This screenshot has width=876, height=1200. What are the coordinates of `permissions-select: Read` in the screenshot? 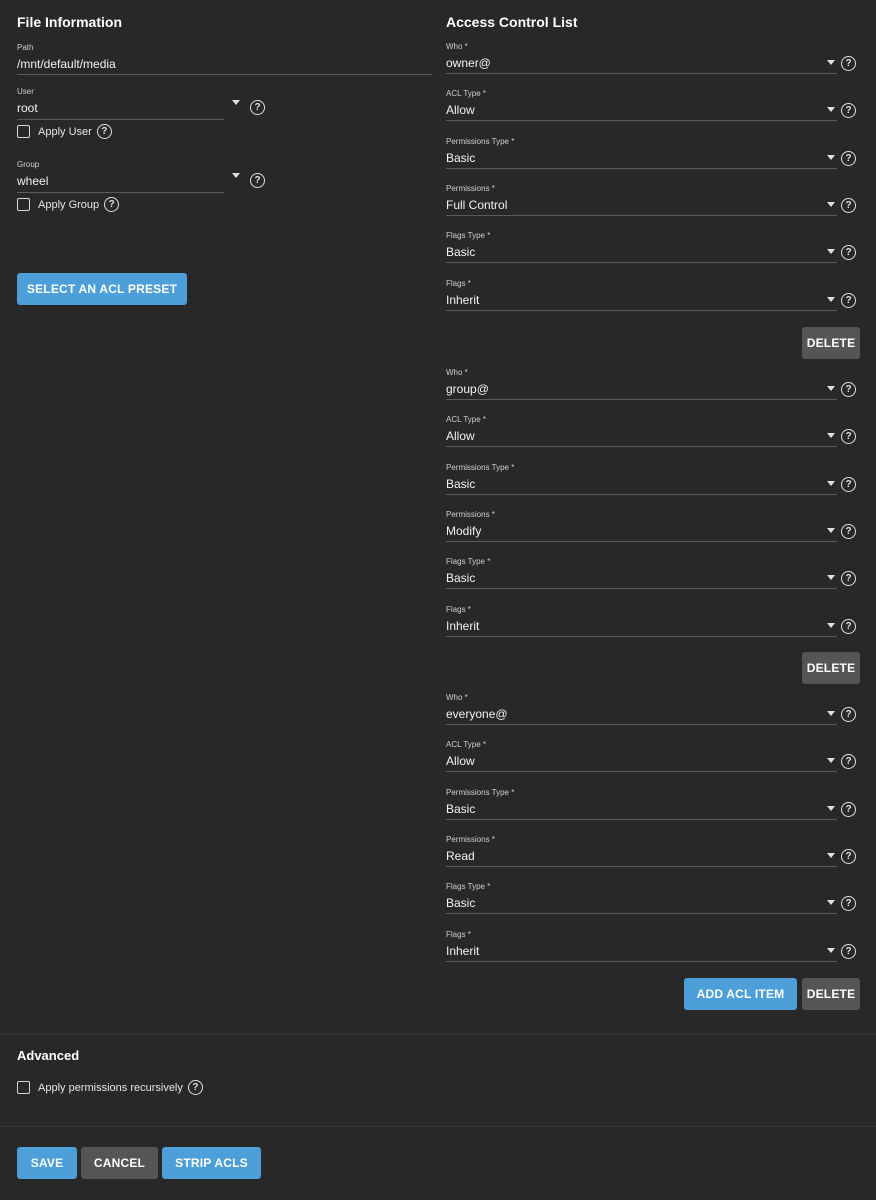 It's located at (641, 856).